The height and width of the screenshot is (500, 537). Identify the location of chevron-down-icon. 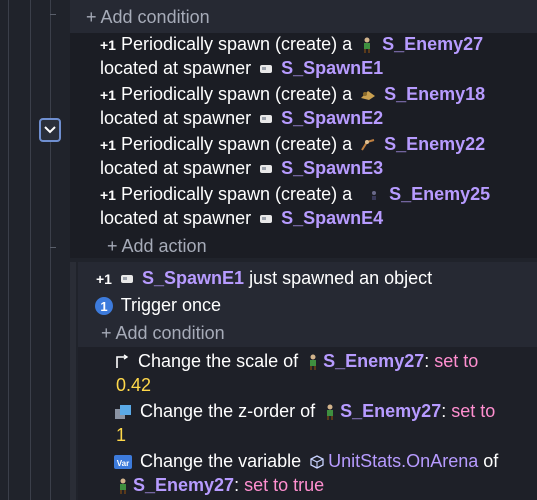
(50, 130).